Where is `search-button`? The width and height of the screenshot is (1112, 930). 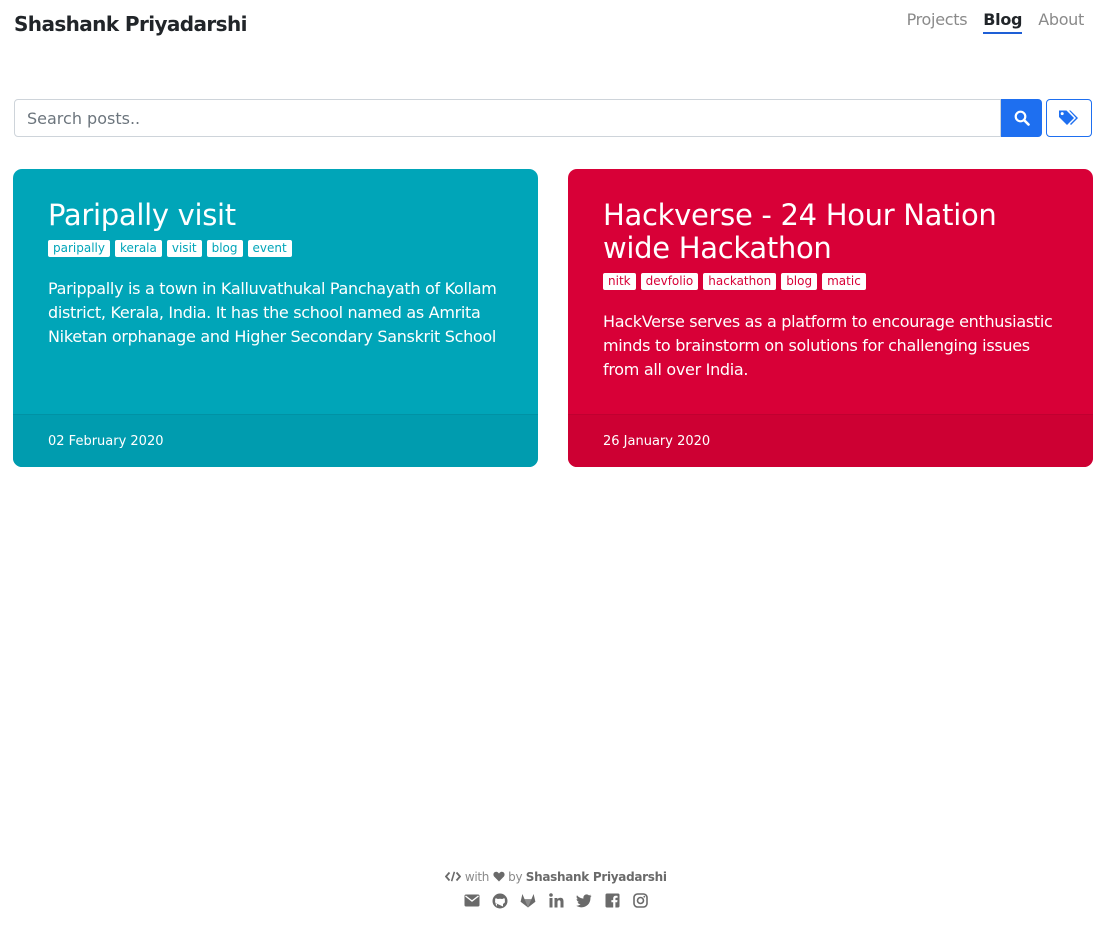
search-button is located at coordinates (1021, 118).